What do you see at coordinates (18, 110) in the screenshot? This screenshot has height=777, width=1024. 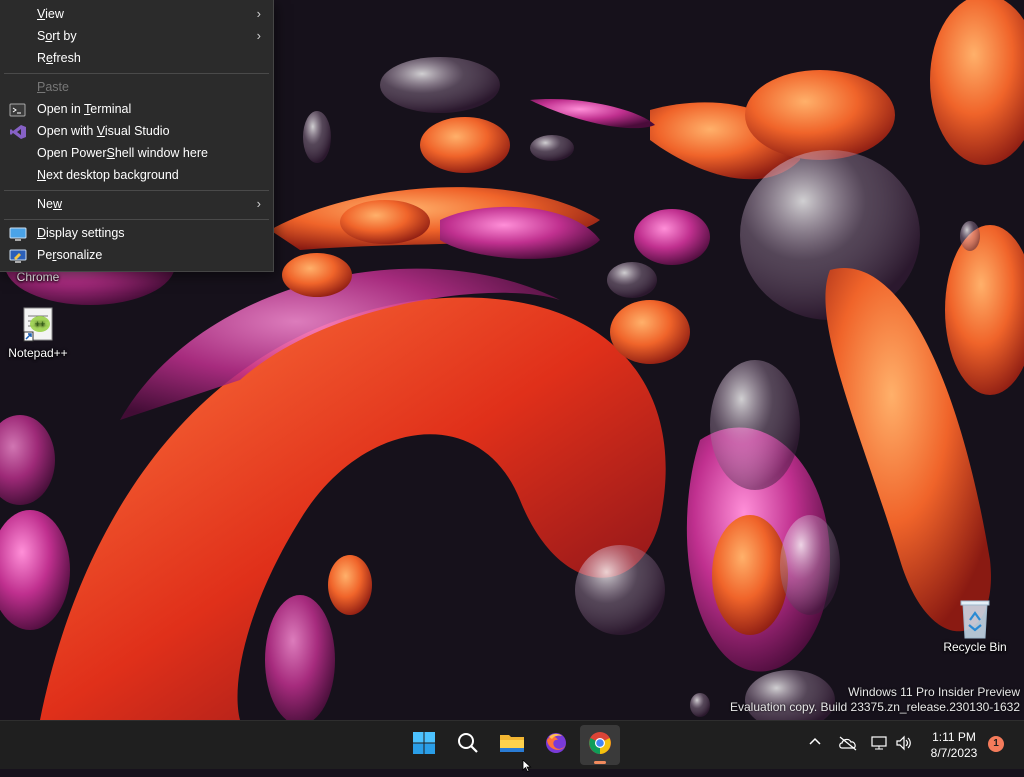 I see `terminal-icon` at bounding box center [18, 110].